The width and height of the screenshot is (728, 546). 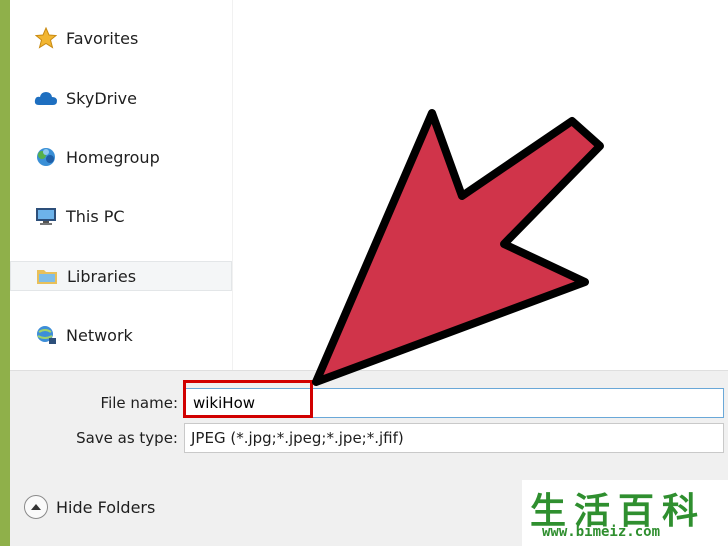 I want to click on nav-item-favorites: Favorites, so click(x=121, y=38).